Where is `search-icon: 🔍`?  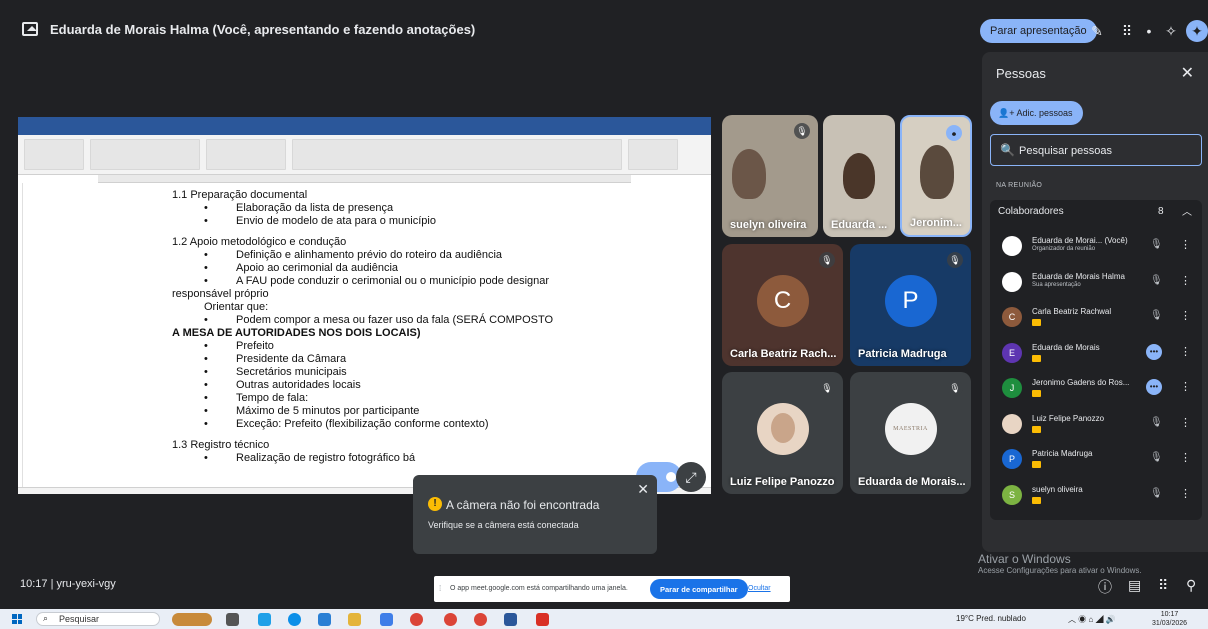
search-icon: 🔍 is located at coordinates (1007, 150).